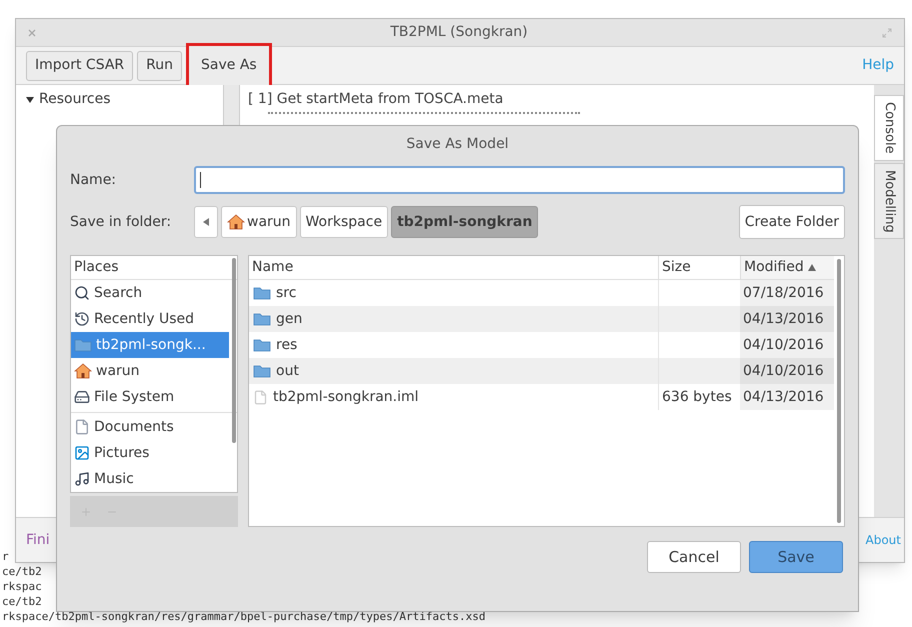 The width and height of the screenshot is (912, 627). I want to click on left-triangle-icon, so click(206, 222).